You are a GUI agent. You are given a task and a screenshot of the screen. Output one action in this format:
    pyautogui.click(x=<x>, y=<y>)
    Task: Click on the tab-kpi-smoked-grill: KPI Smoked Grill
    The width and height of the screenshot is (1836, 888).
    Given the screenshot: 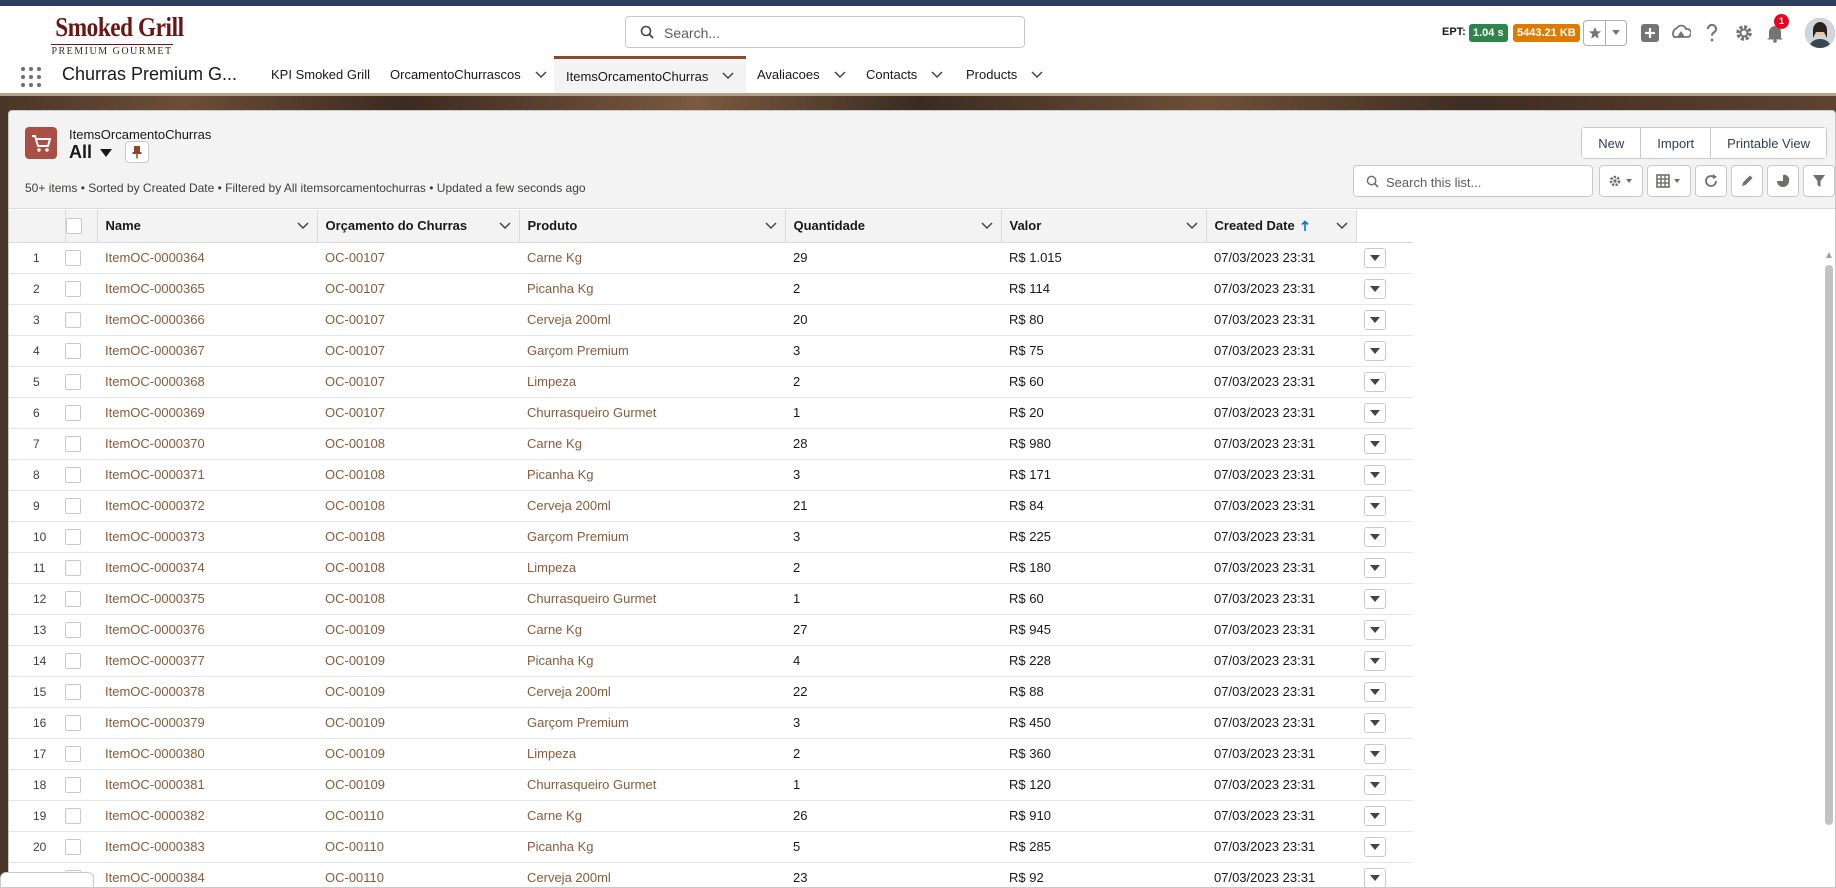 What is the action you would take?
    pyautogui.click(x=322, y=74)
    